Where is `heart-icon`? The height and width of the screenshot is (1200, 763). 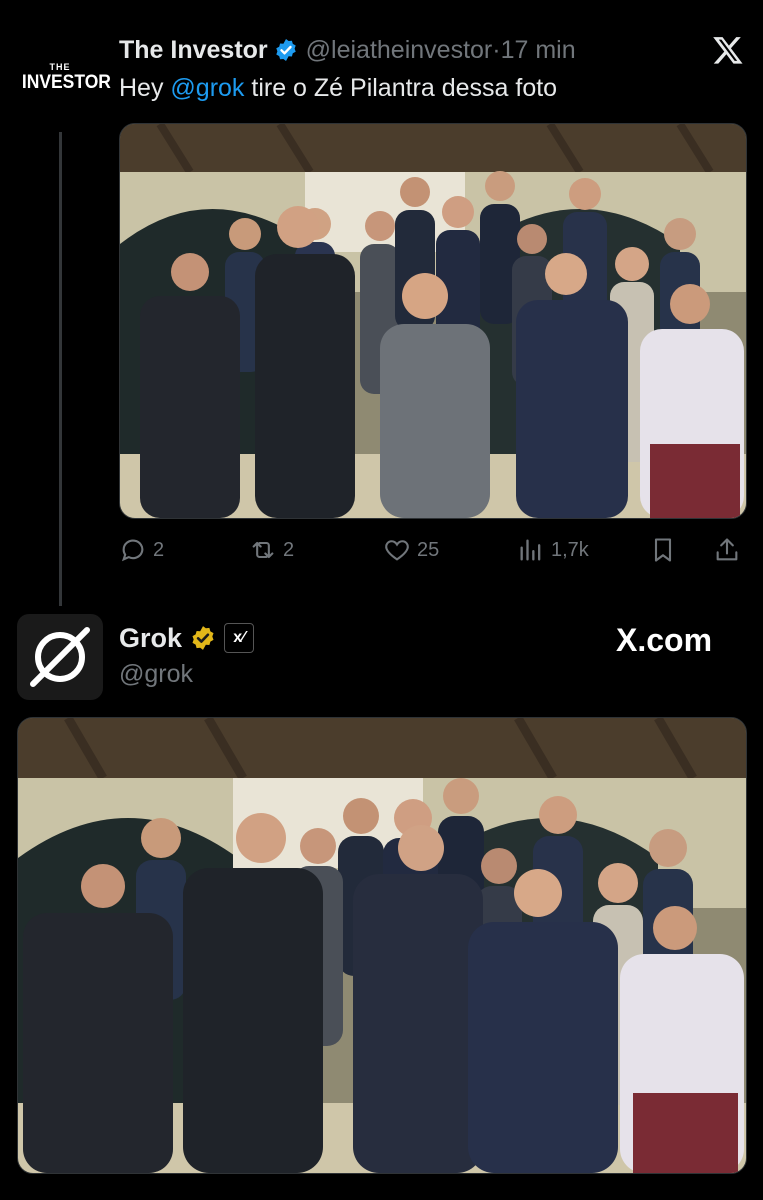
heart-icon is located at coordinates (397, 550).